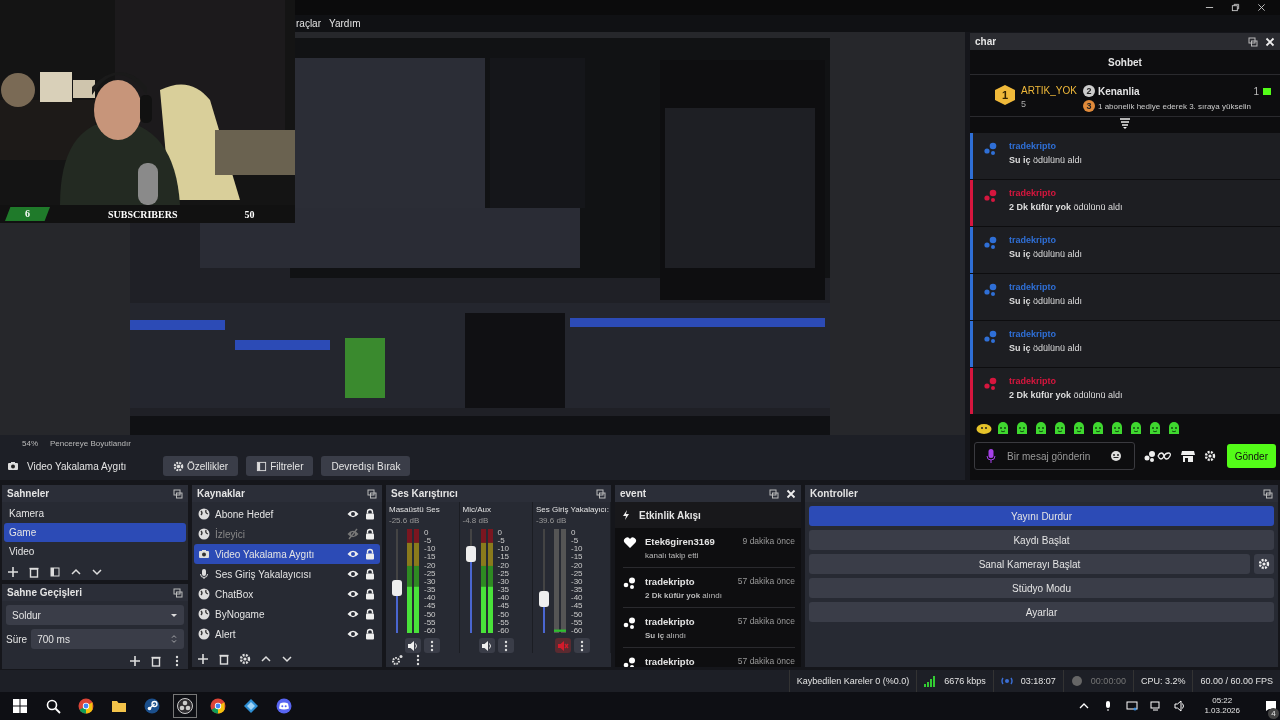 This screenshot has width=1280, height=720. What do you see at coordinates (201, 466) in the screenshot?
I see `toolbar-button: Özellikler` at bounding box center [201, 466].